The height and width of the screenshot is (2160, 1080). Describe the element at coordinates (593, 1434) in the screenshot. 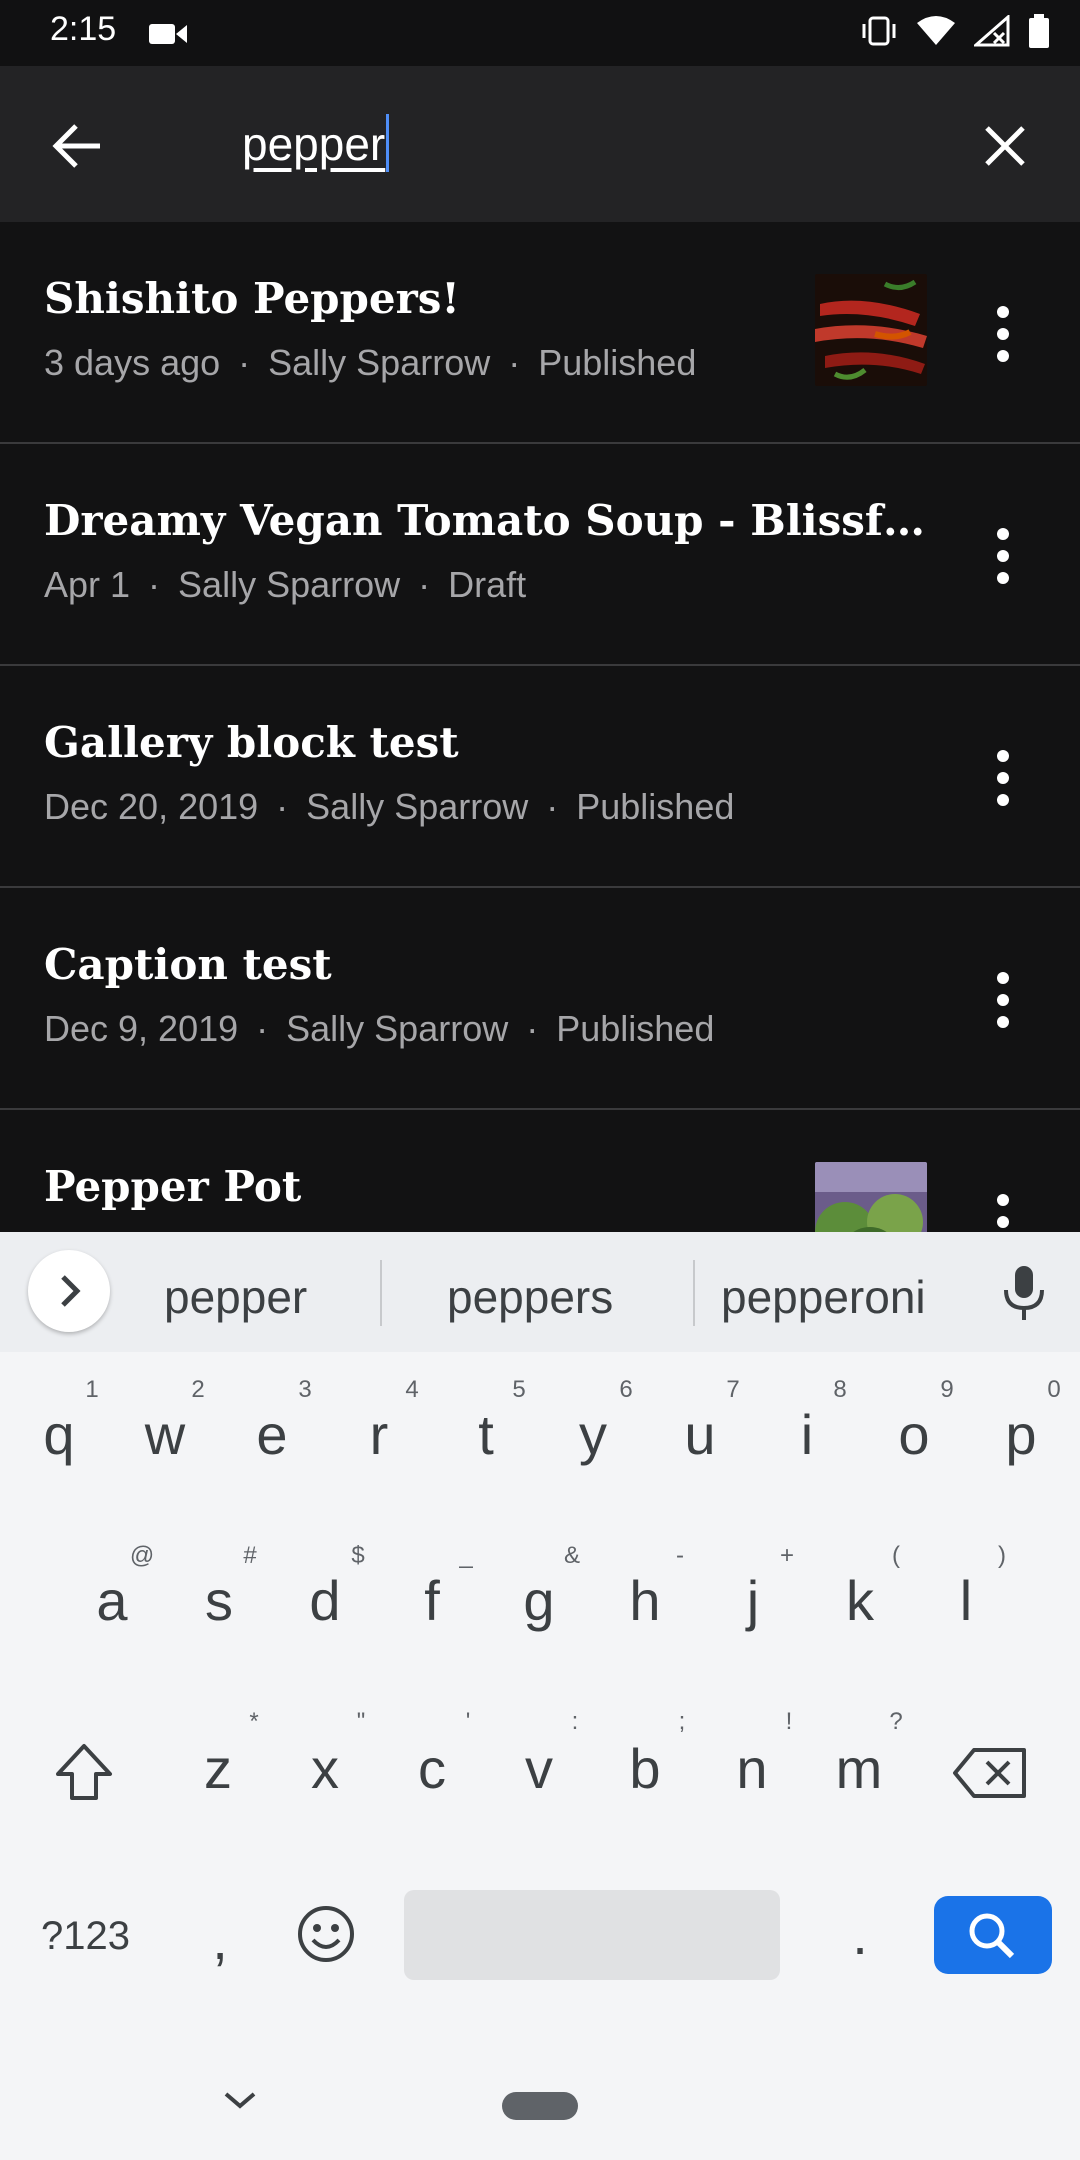

I see `key-y: y` at that location.